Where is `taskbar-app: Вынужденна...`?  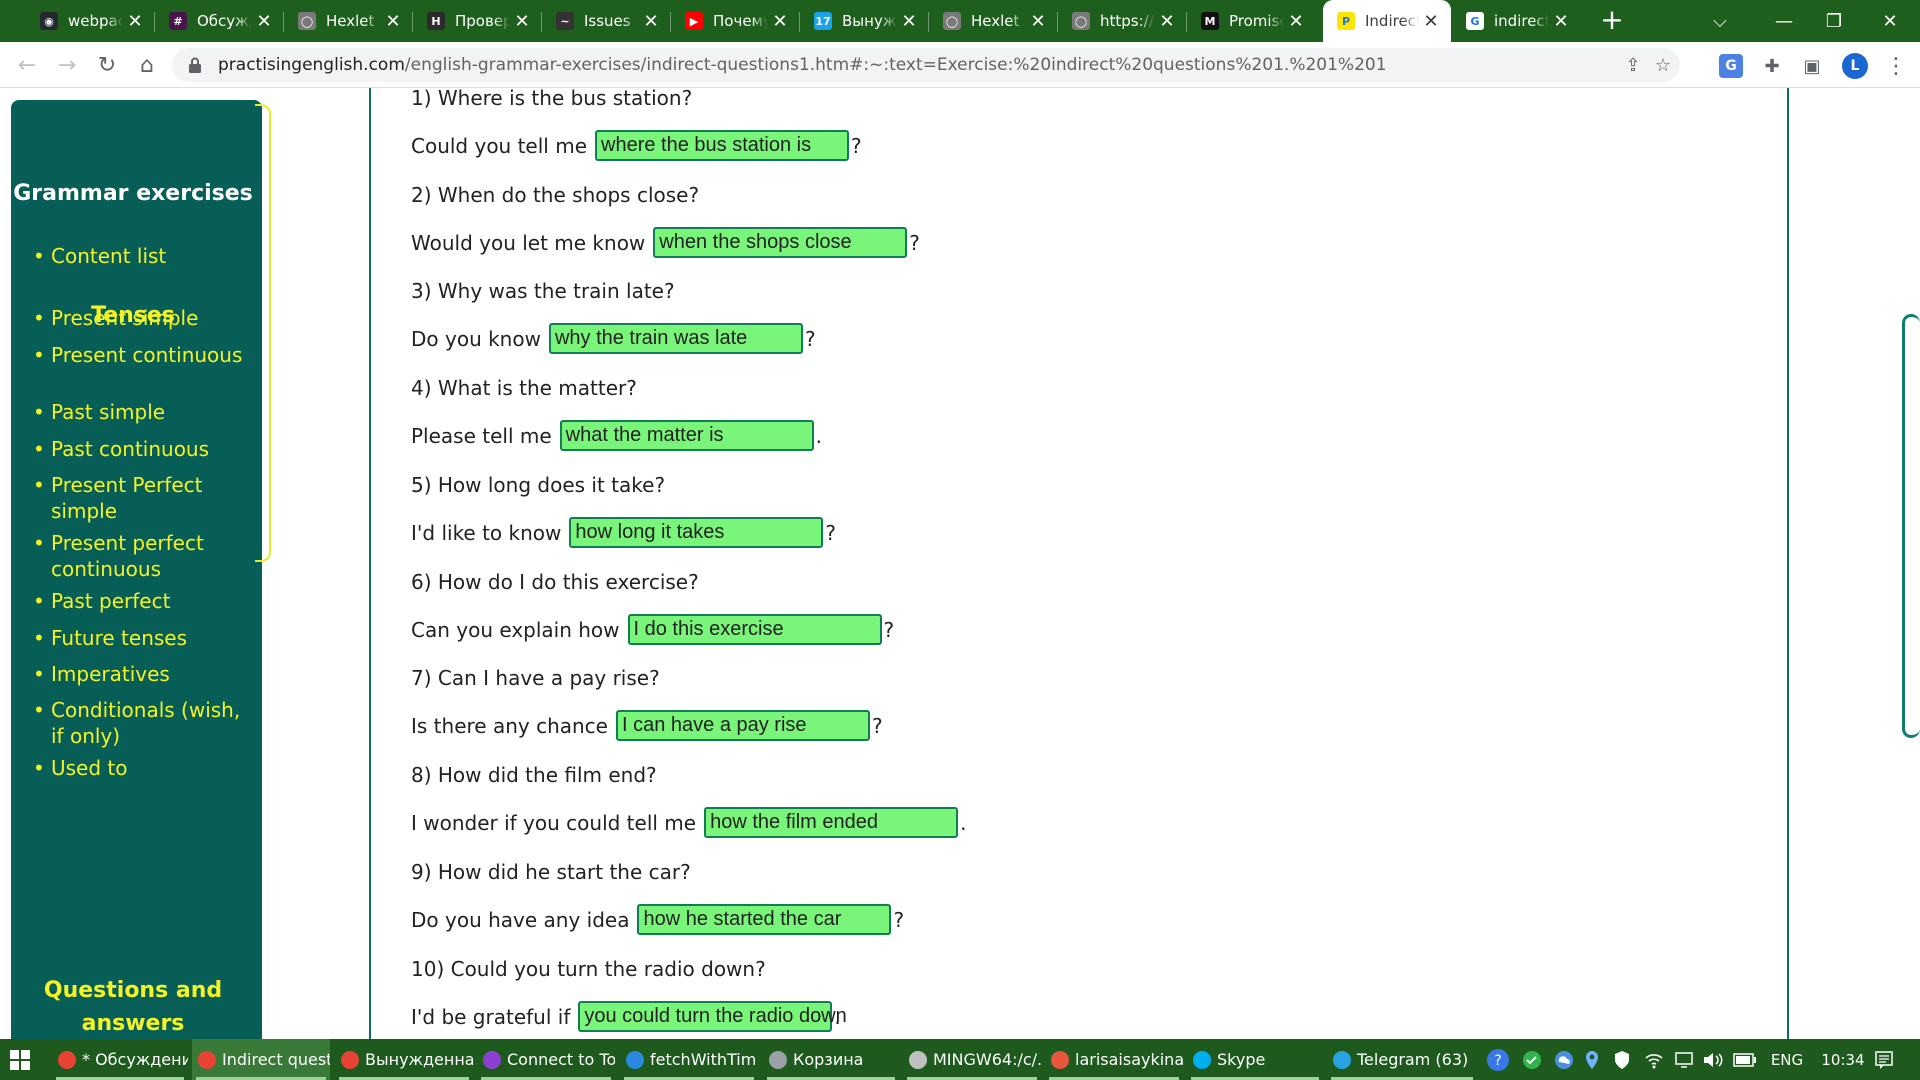
taskbar-app: Вынужденна... is located at coordinates (404, 1059).